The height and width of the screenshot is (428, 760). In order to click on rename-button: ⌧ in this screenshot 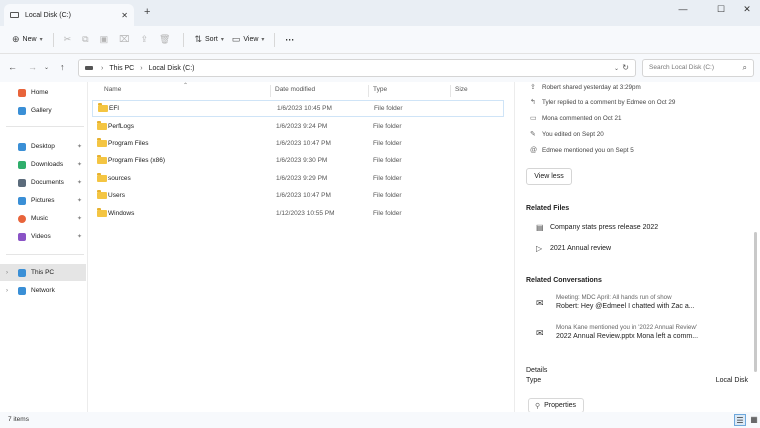, I will do `click(125, 40)`.